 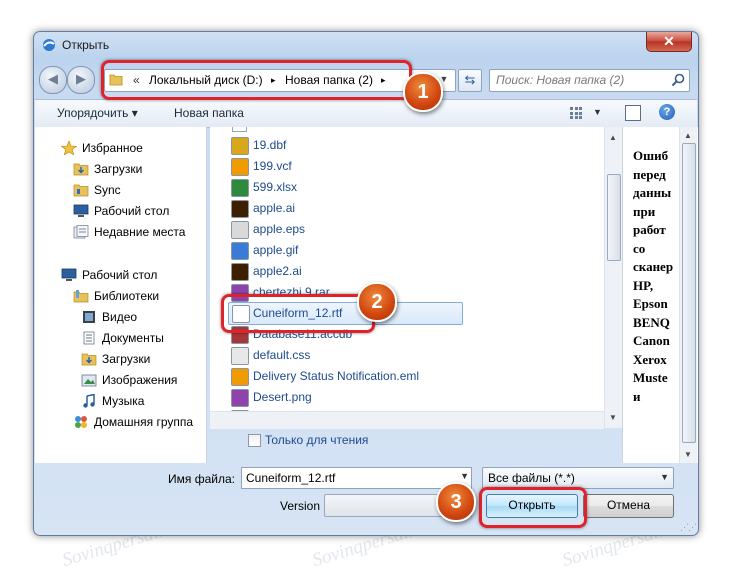 What do you see at coordinates (340, 355) in the screenshot?
I see `file-row: default.css` at bounding box center [340, 355].